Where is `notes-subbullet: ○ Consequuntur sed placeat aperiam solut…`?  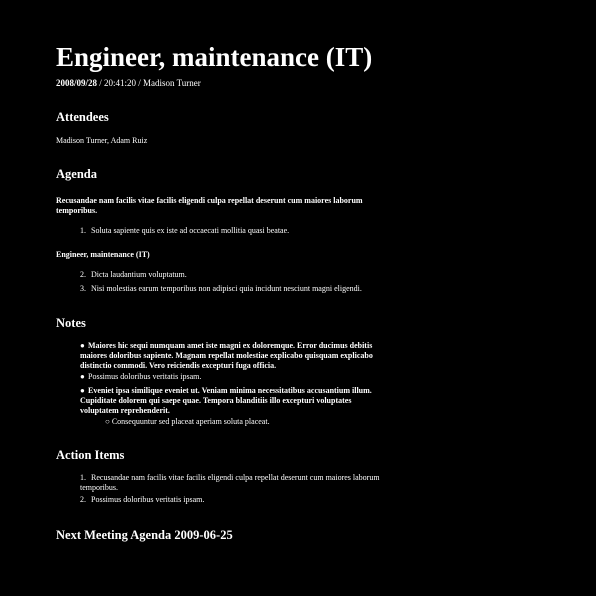
notes-subbullet: ○ Consequuntur sed placeat aperiam solut… is located at coordinates (187, 421).